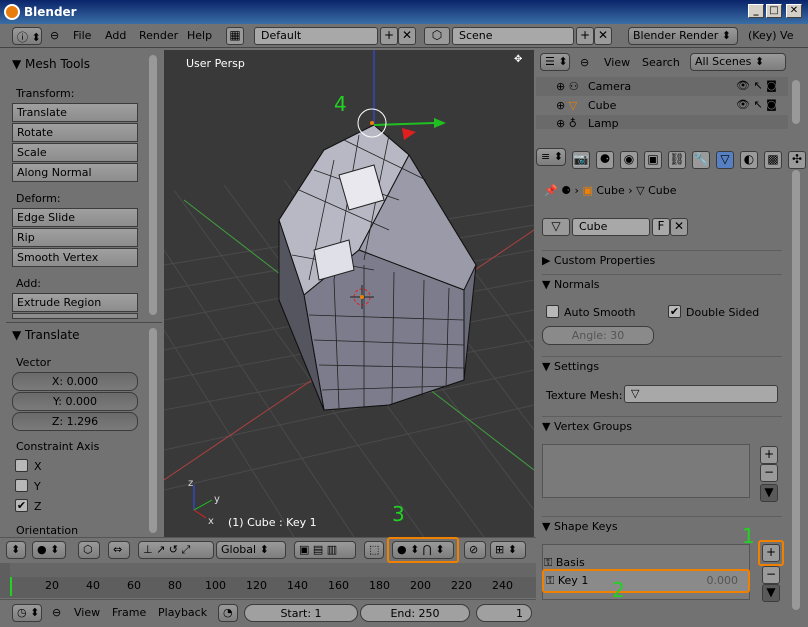 The width and height of the screenshot is (808, 627). What do you see at coordinates (251, 550) in the screenshot?
I see `orientation-select: Global ⬍` at bounding box center [251, 550].